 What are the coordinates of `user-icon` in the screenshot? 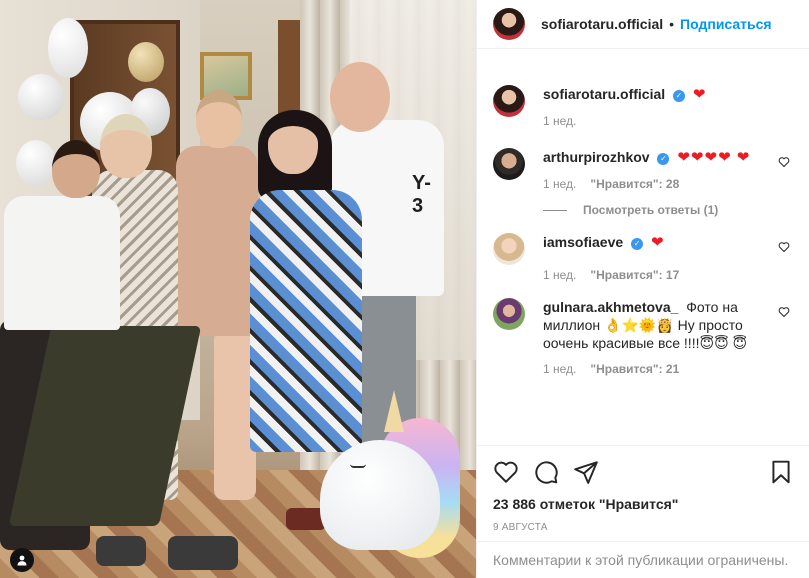 It's located at (22, 560).